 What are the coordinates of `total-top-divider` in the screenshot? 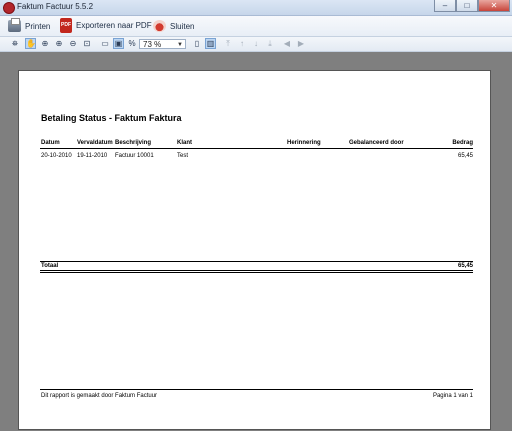 It's located at (256, 261).